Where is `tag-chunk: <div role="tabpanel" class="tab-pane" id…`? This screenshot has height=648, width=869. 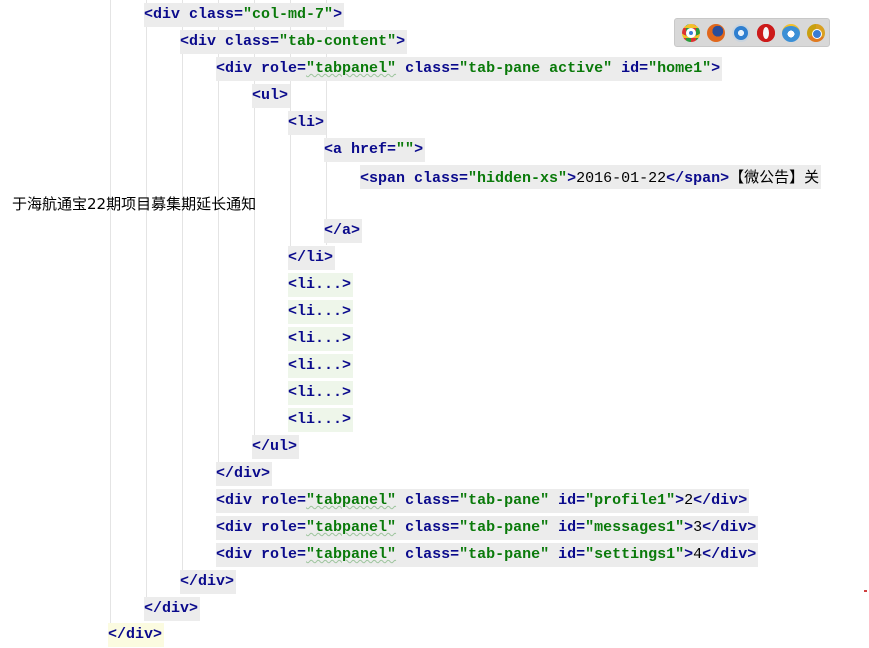 tag-chunk: <div role="tabpanel" class="tab-pane" id… is located at coordinates (483, 501).